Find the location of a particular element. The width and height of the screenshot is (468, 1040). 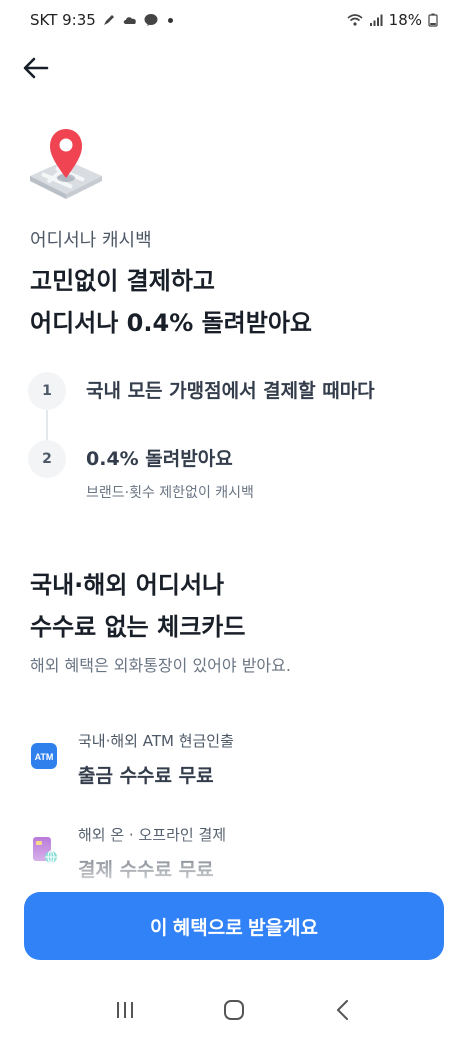

step-text: 국내 모든 가맹점에서 결제할 때마다 is located at coordinates (230, 391).